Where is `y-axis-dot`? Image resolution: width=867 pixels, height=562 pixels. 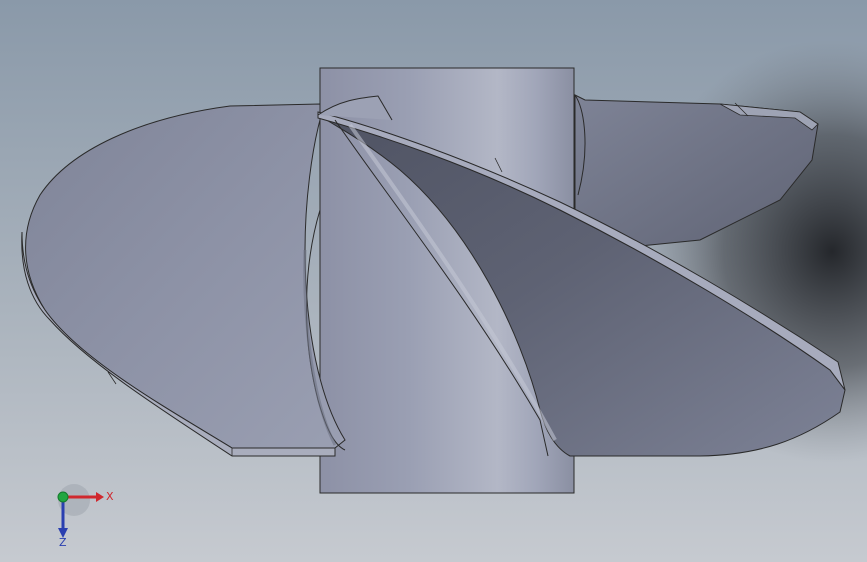
y-axis-dot is located at coordinates (63, 497).